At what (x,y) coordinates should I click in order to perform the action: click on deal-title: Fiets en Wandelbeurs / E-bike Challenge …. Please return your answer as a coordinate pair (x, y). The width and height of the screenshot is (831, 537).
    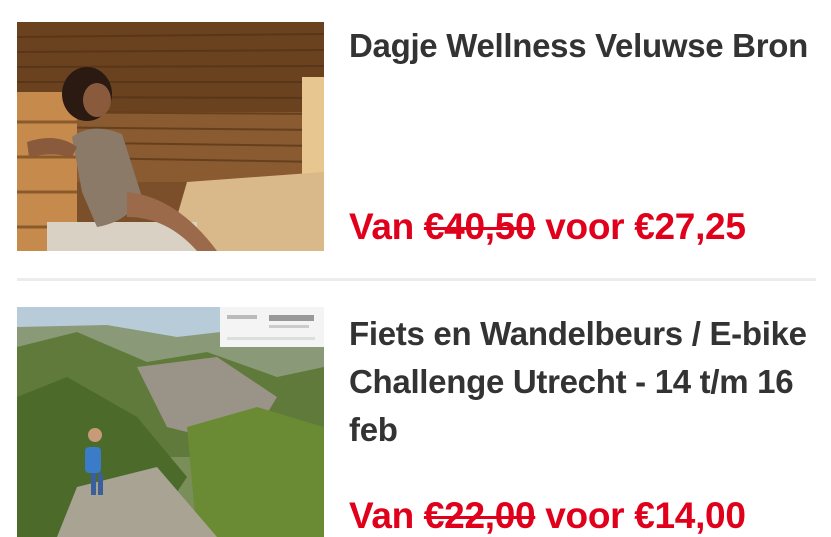
    Looking at the image, I should click on (579, 382).